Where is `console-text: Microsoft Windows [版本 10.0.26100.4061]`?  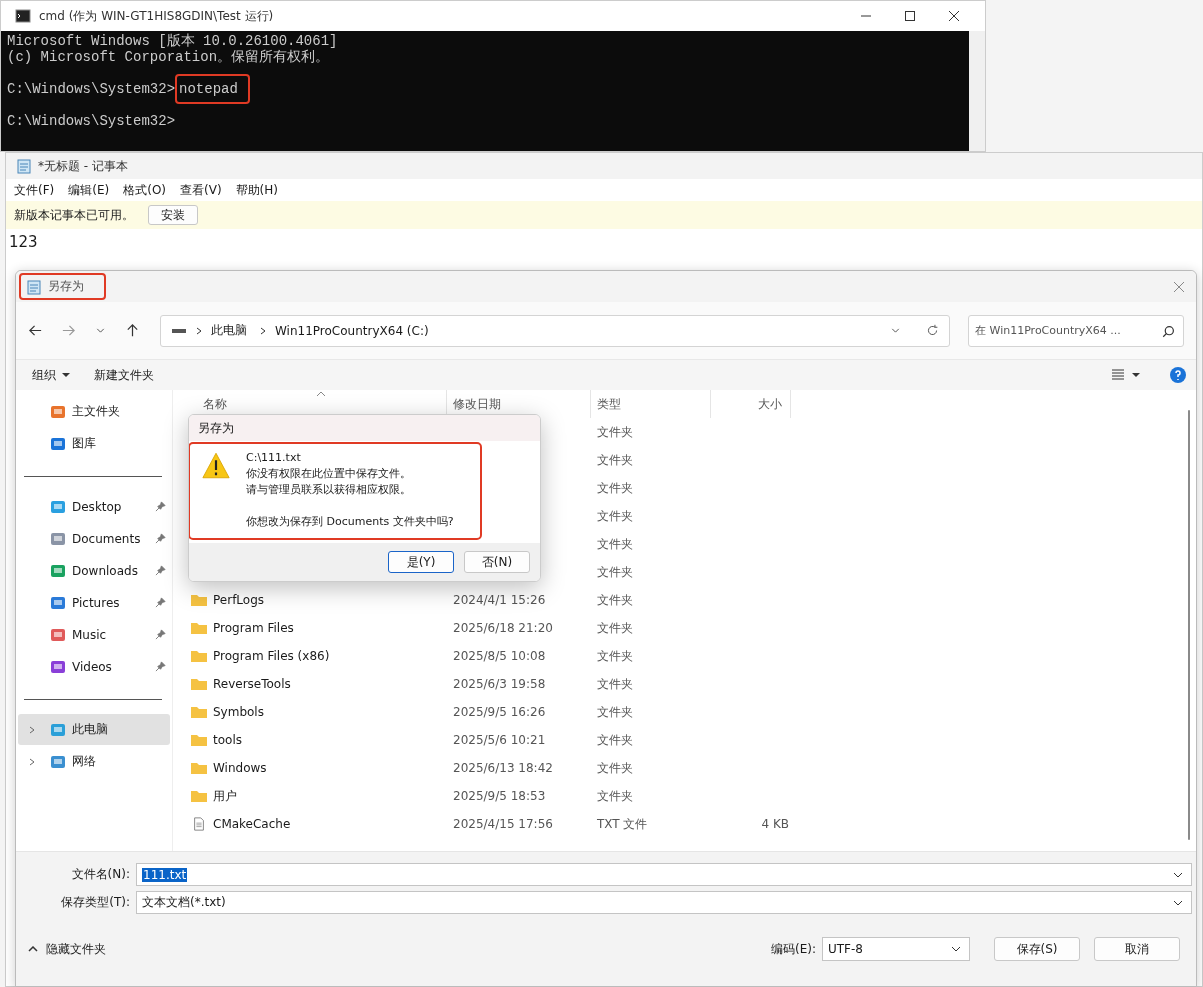
console-text: Microsoft Windows [版本 10.0.26100.4061] is located at coordinates (172, 41).